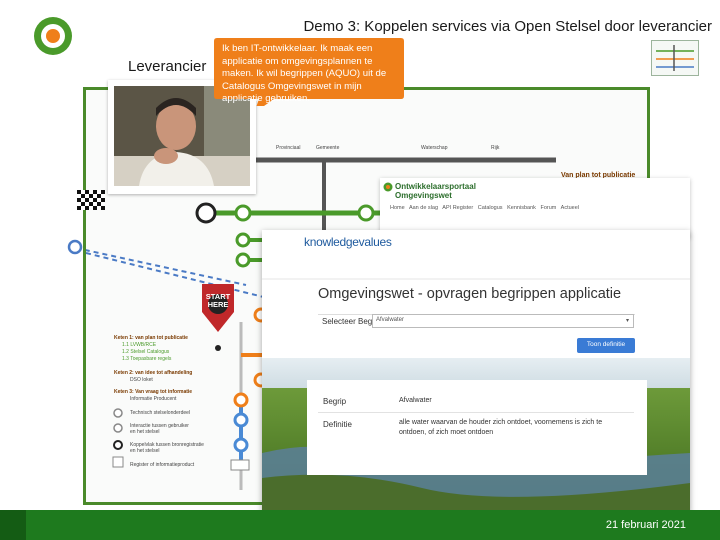 The height and width of the screenshot is (540, 720). I want to click on portal-nav-actueel: Actueel, so click(570, 208).